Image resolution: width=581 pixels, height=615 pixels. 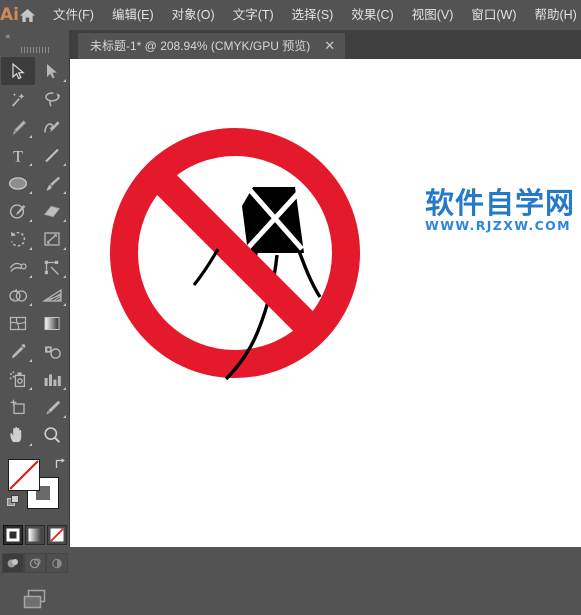 What do you see at coordinates (52, 99) in the screenshot?
I see `lasso-tool` at bounding box center [52, 99].